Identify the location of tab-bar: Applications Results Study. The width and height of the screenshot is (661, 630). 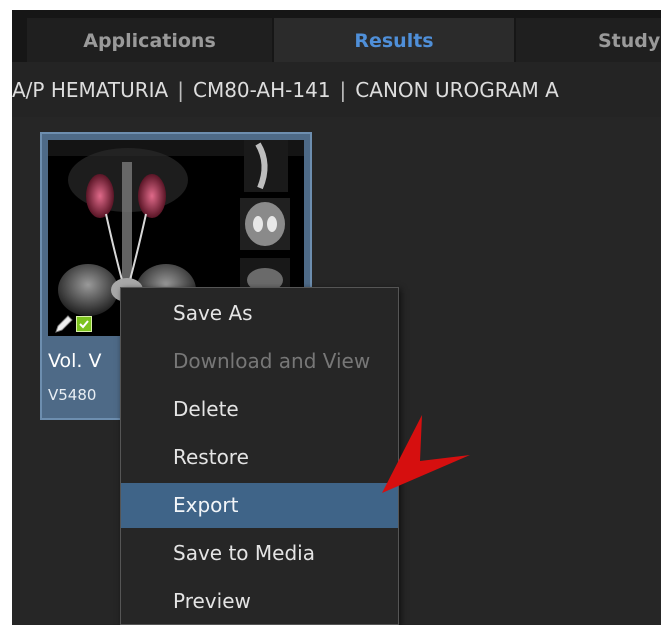
(336, 36).